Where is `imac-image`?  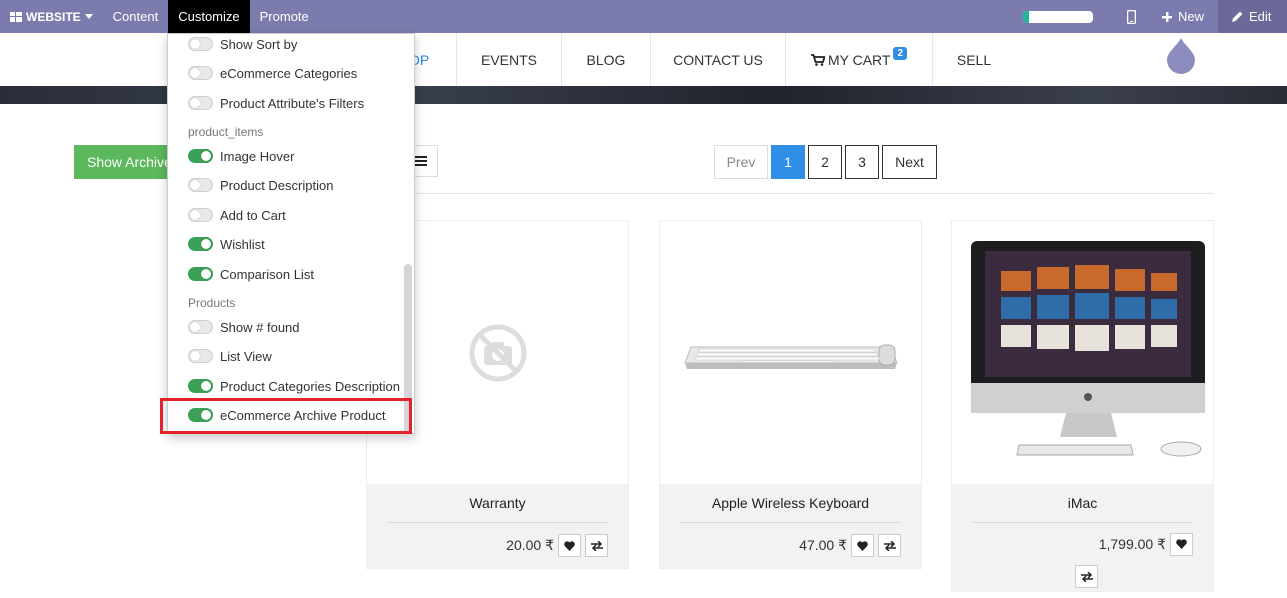 imac-image is located at coordinates (1087, 348).